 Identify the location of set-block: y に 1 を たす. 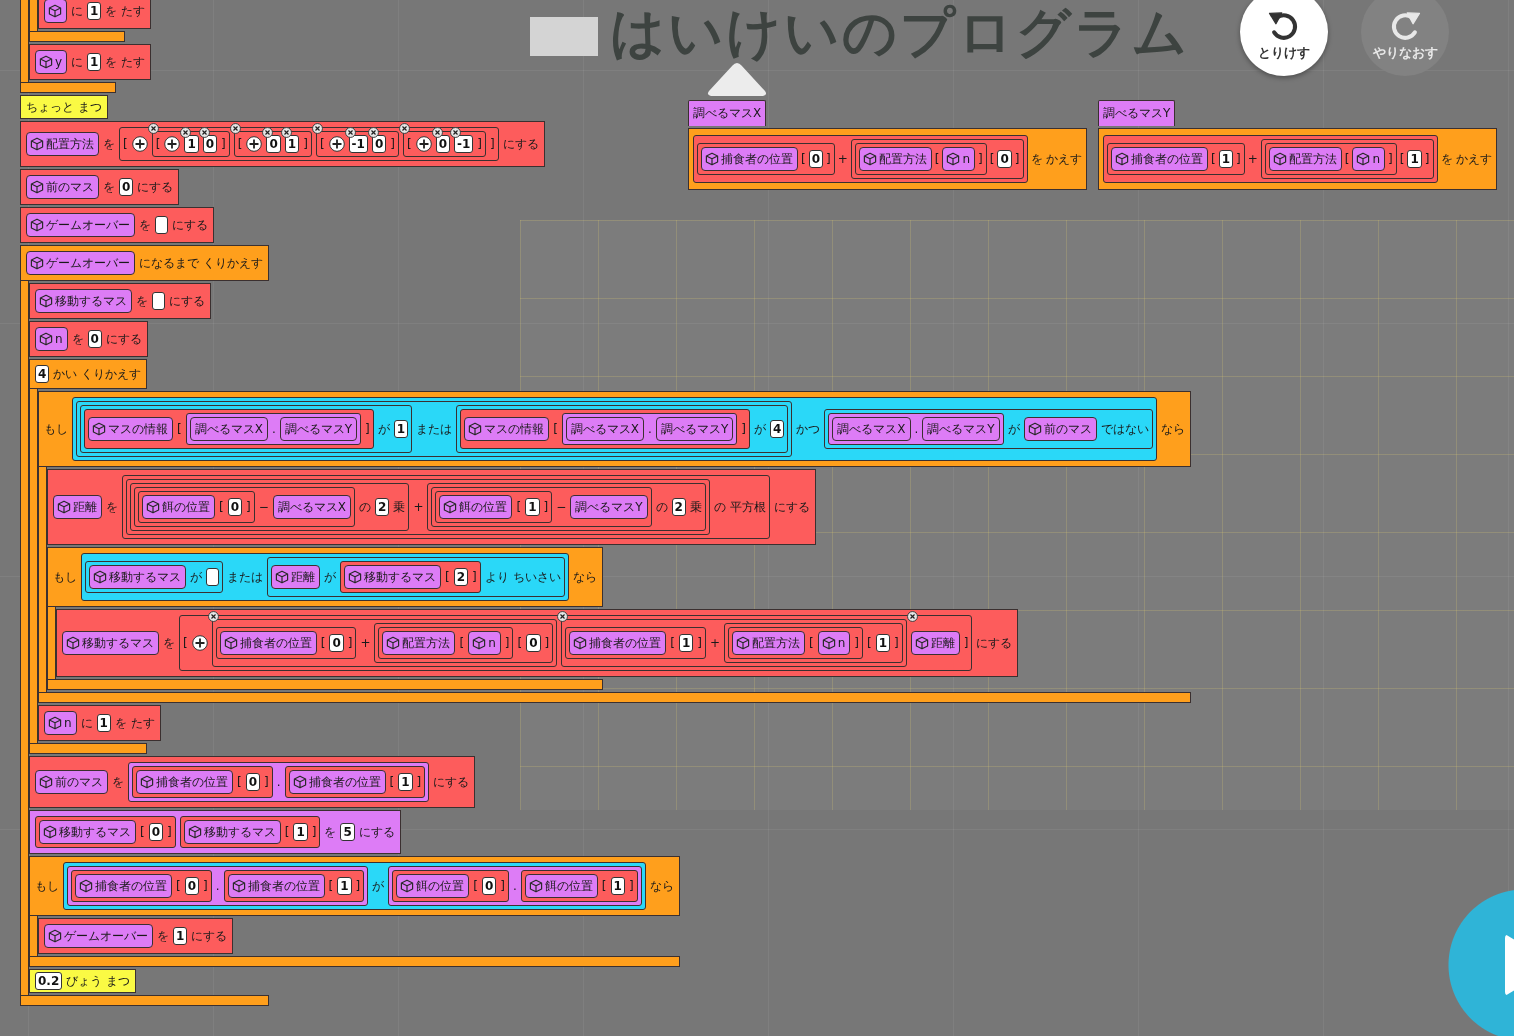
(90, 62).